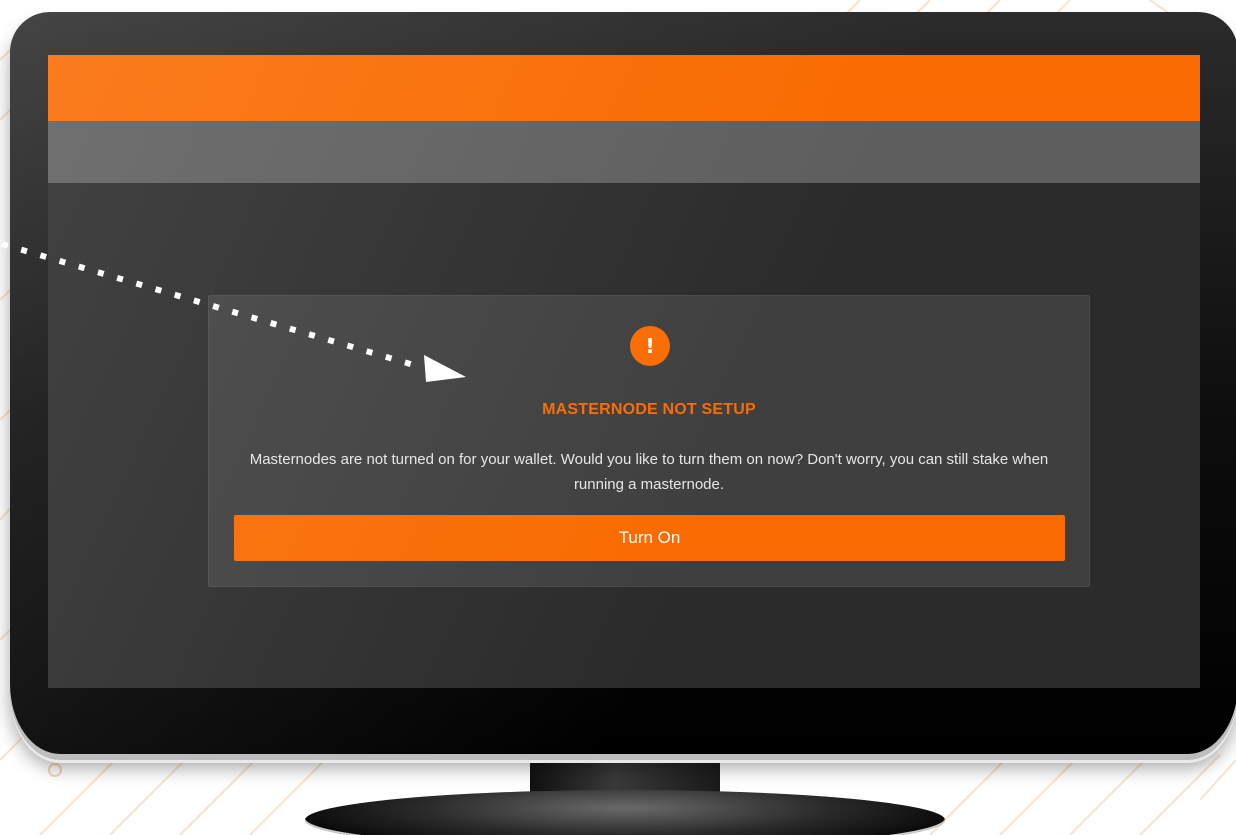 This screenshot has width=1236, height=835. Describe the element at coordinates (650, 346) in the screenshot. I see `exclamation-icon: !` at that location.